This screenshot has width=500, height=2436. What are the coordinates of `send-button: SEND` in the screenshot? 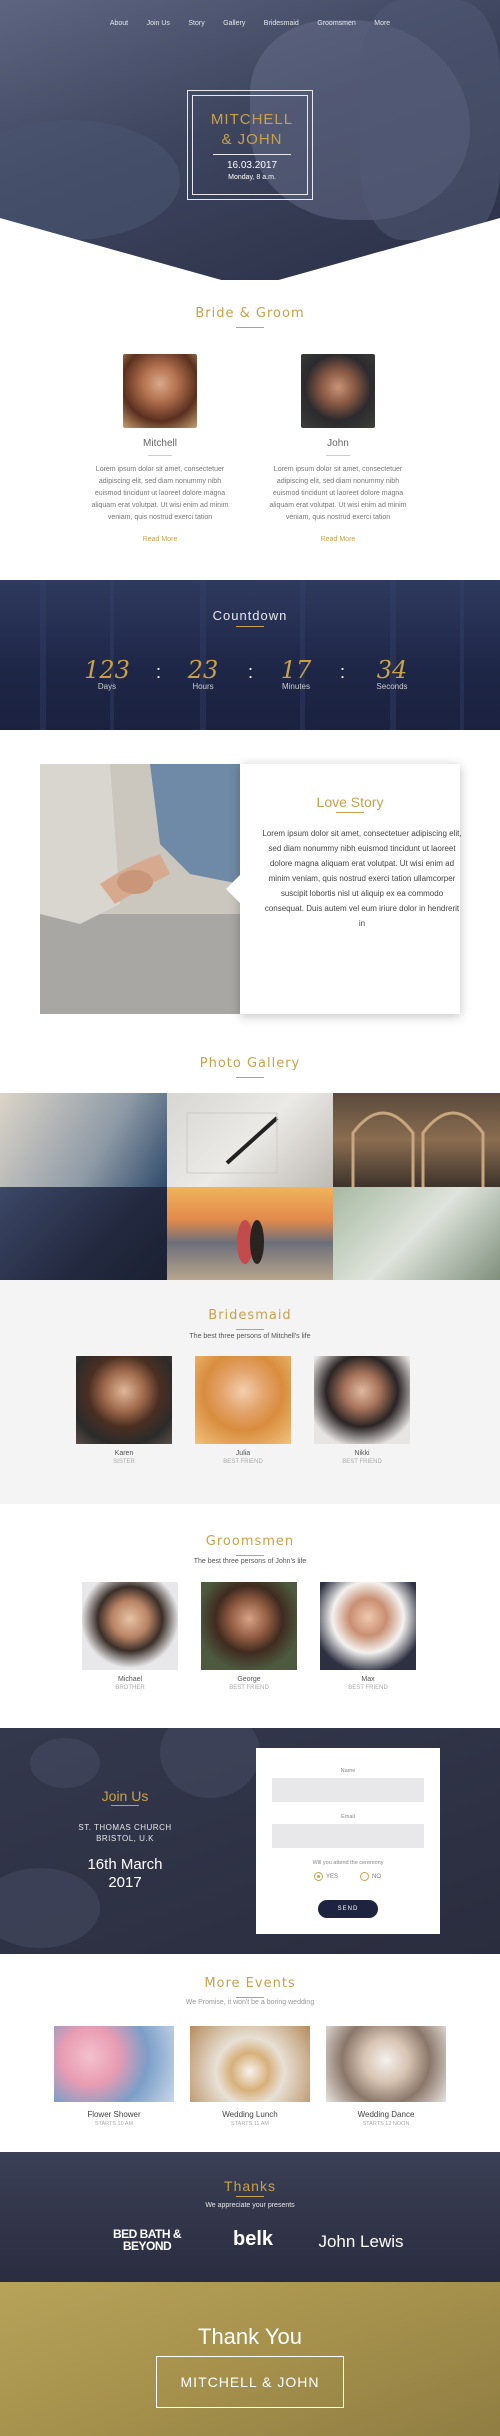 It's located at (348, 1909).